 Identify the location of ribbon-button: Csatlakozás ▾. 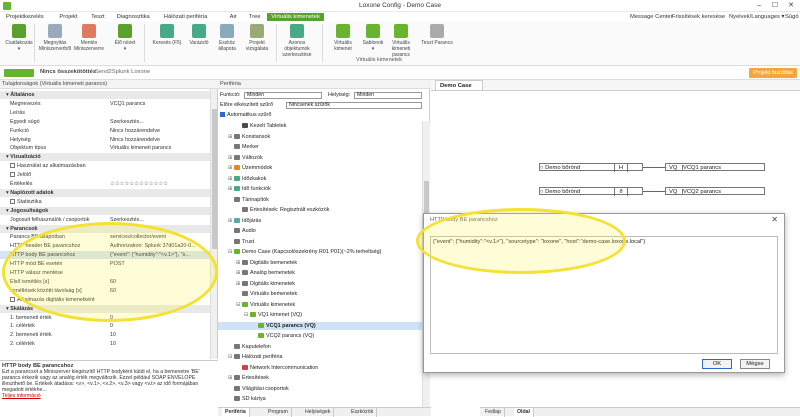
(19, 38).